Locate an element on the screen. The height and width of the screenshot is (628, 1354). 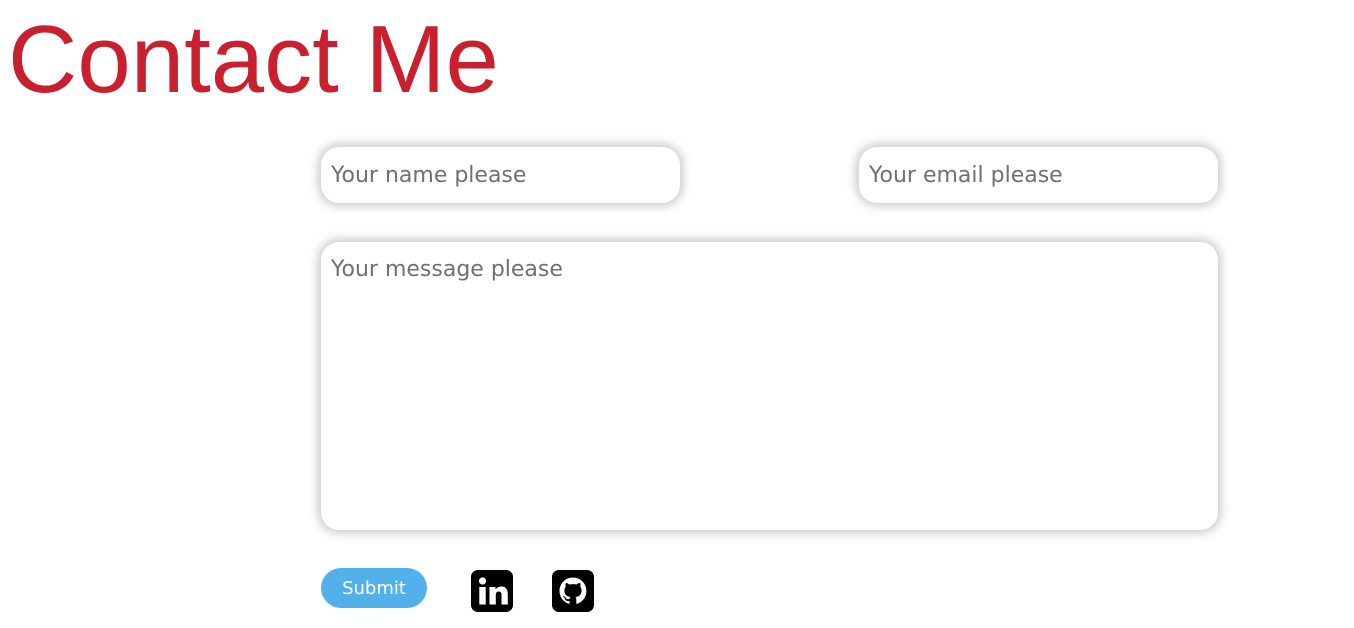
submit-button: Submit is located at coordinates (374, 588).